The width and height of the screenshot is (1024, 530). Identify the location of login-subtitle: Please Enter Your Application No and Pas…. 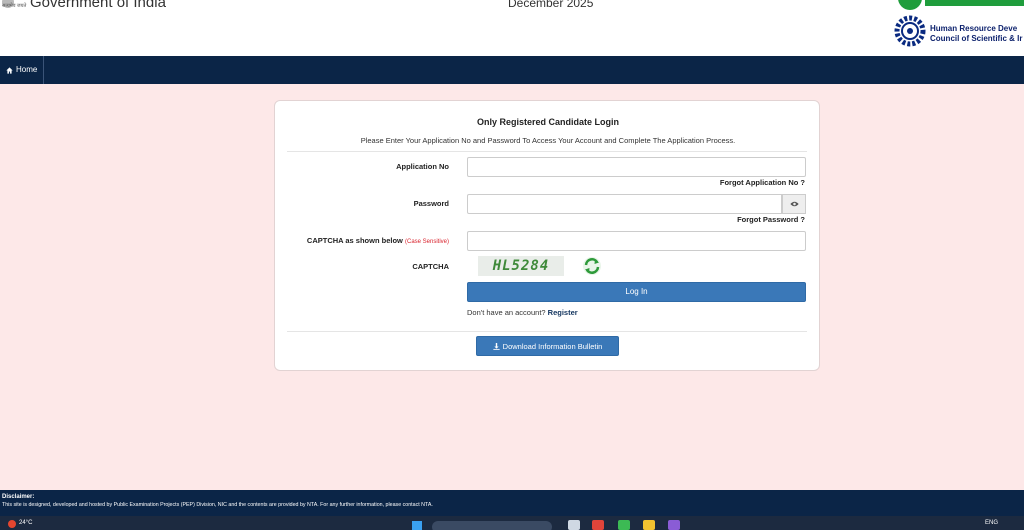
(548, 140).